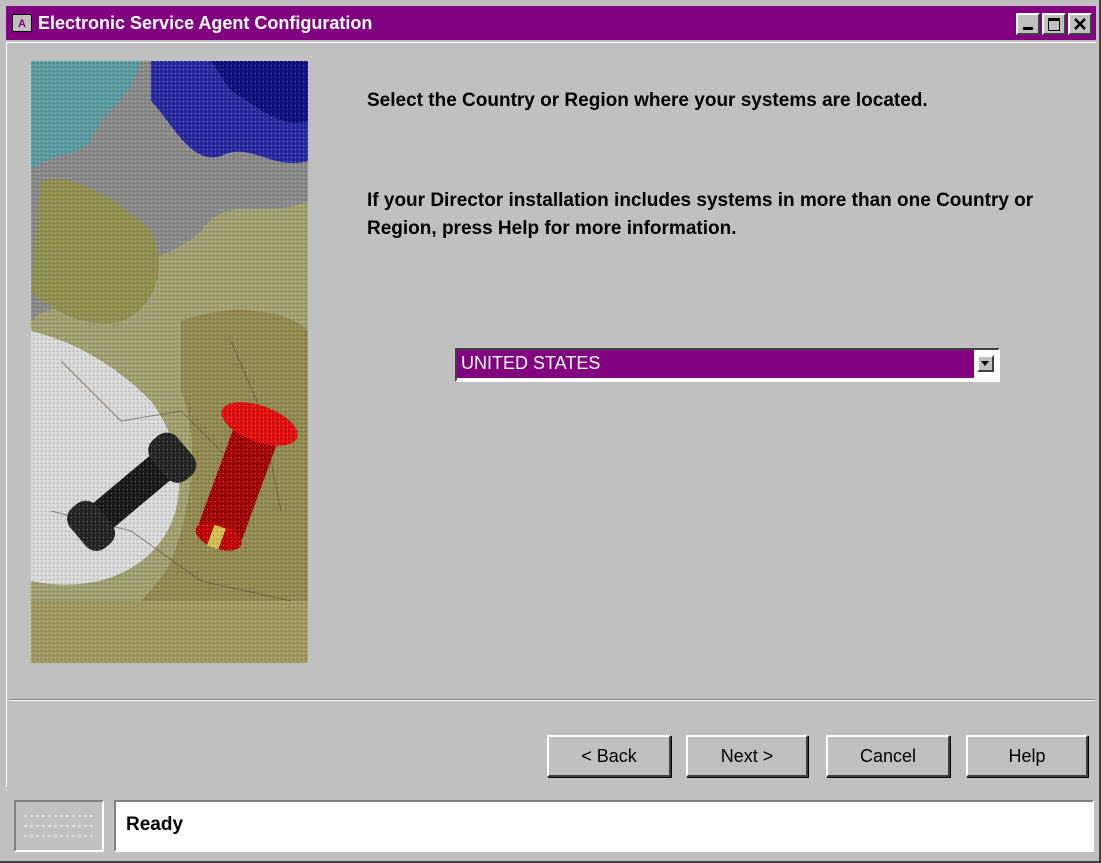 The width and height of the screenshot is (1101, 863). Describe the element at coordinates (205, 23) in the screenshot. I see `window-title: Electronic Service Agent Configuration` at that location.